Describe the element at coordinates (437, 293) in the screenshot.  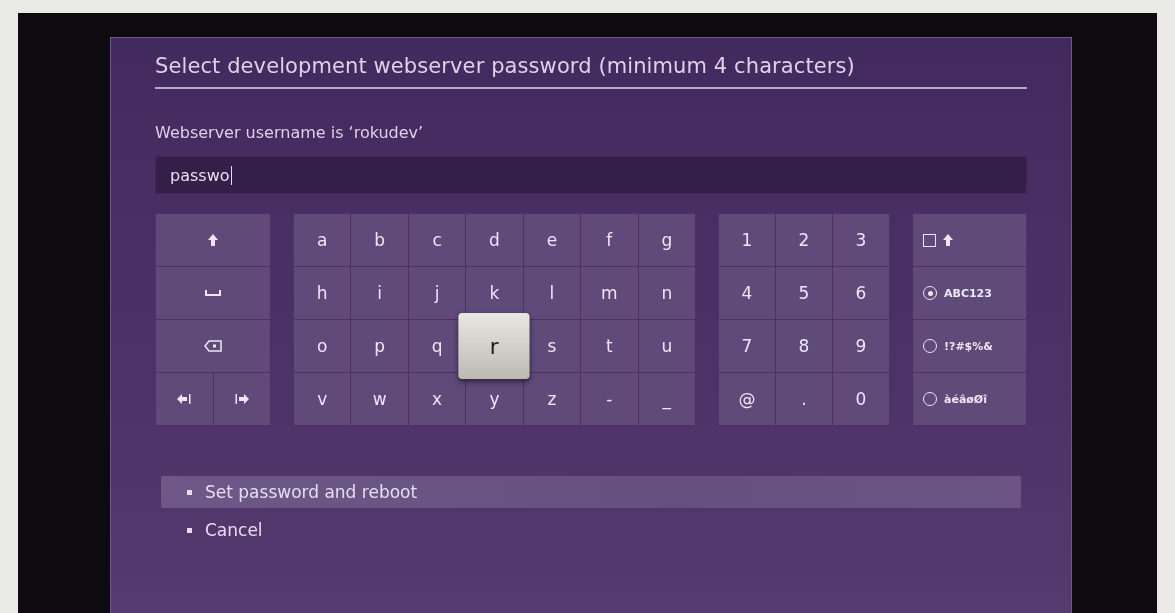
I see `letter-key: j` at that location.